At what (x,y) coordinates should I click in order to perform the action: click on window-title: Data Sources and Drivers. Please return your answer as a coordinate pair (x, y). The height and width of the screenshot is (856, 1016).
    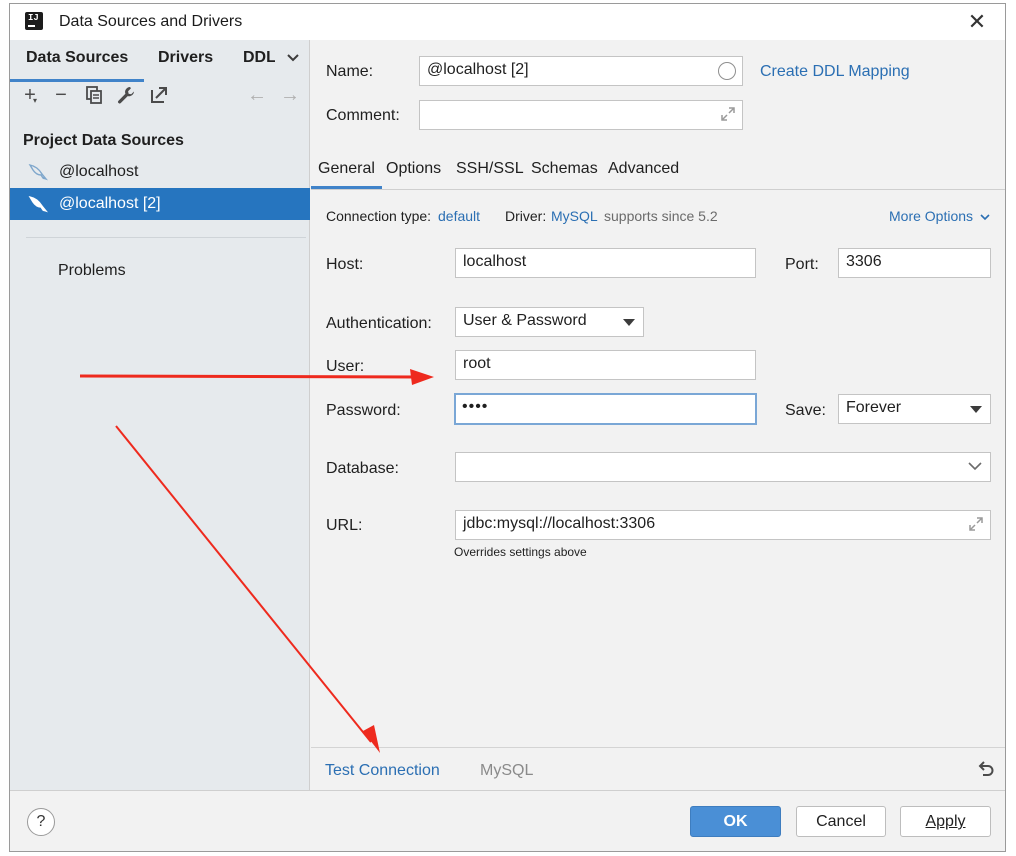
    Looking at the image, I should click on (151, 21).